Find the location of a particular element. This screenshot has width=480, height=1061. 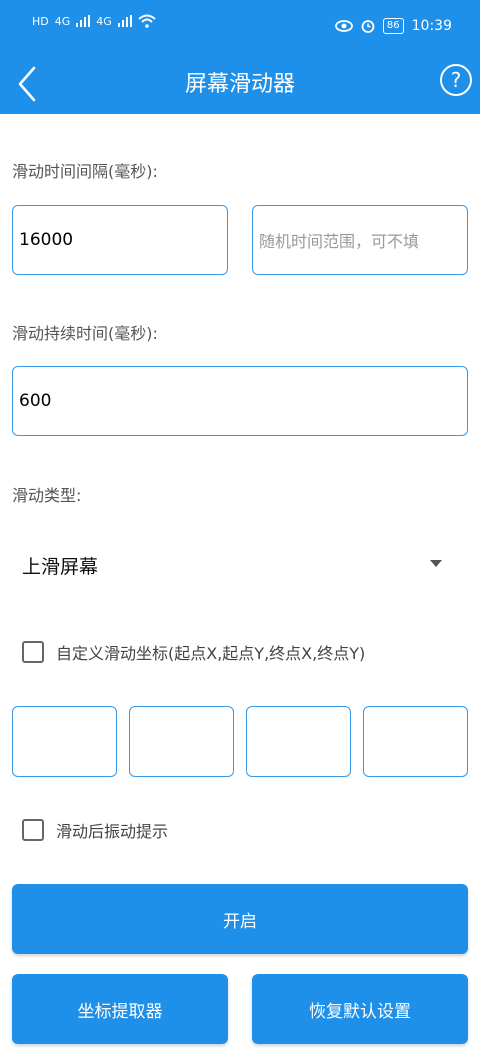

random-range-input: 随机时间范围，可不填 is located at coordinates (360, 240).